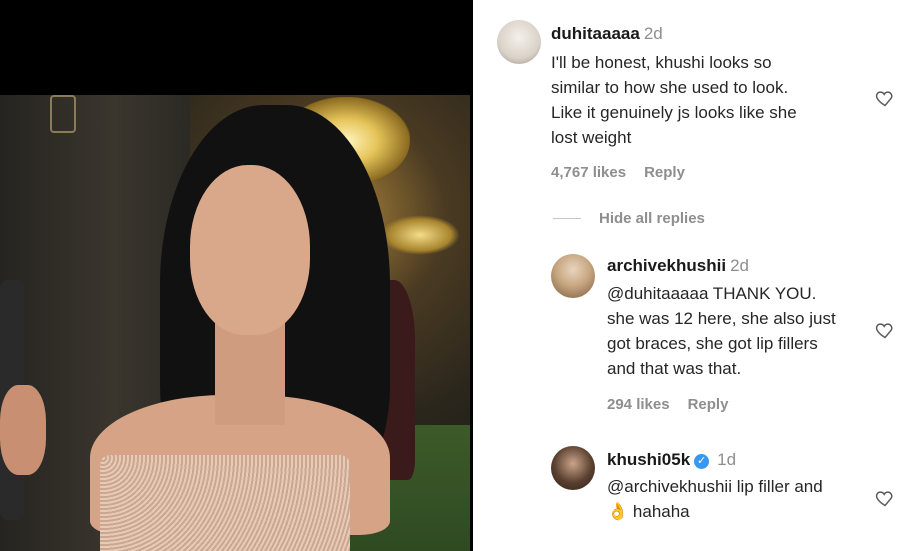  What do you see at coordinates (715, 511) in the screenshot?
I see `comment-line: 👌 hahaha` at bounding box center [715, 511].